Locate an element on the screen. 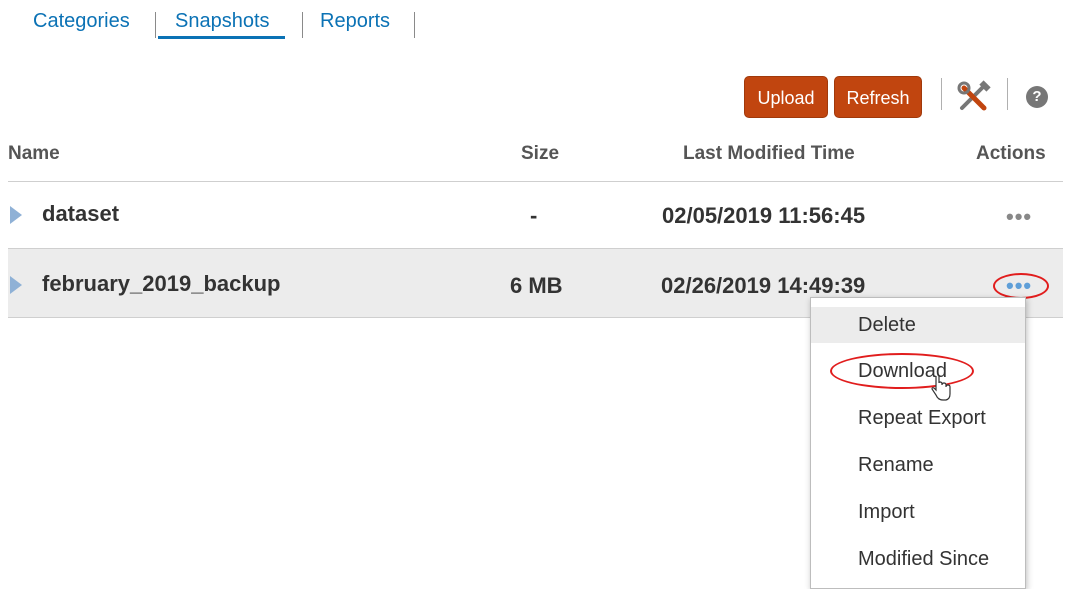 Image resolution: width=1068 pixels, height=589 pixels. menu-item-delete: Delete is located at coordinates (918, 325).